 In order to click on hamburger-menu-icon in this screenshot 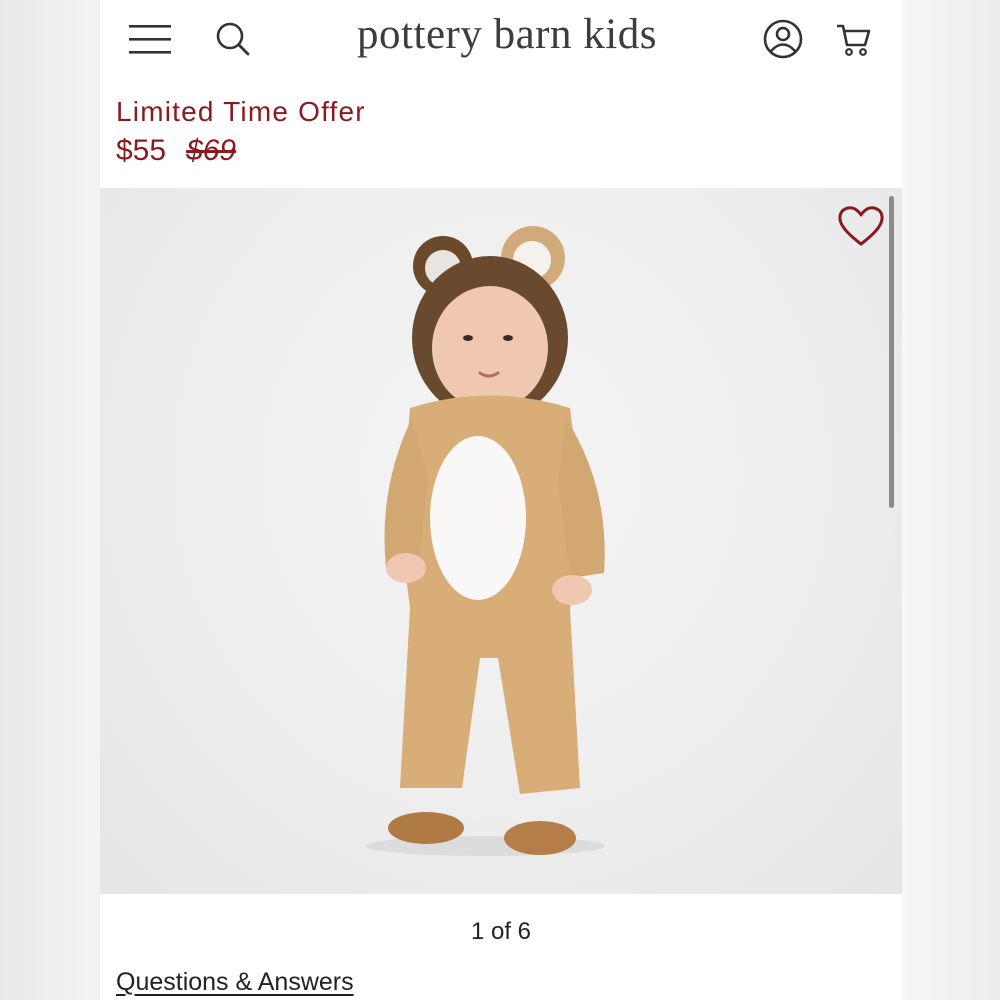, I will do `click(150, 39)`.